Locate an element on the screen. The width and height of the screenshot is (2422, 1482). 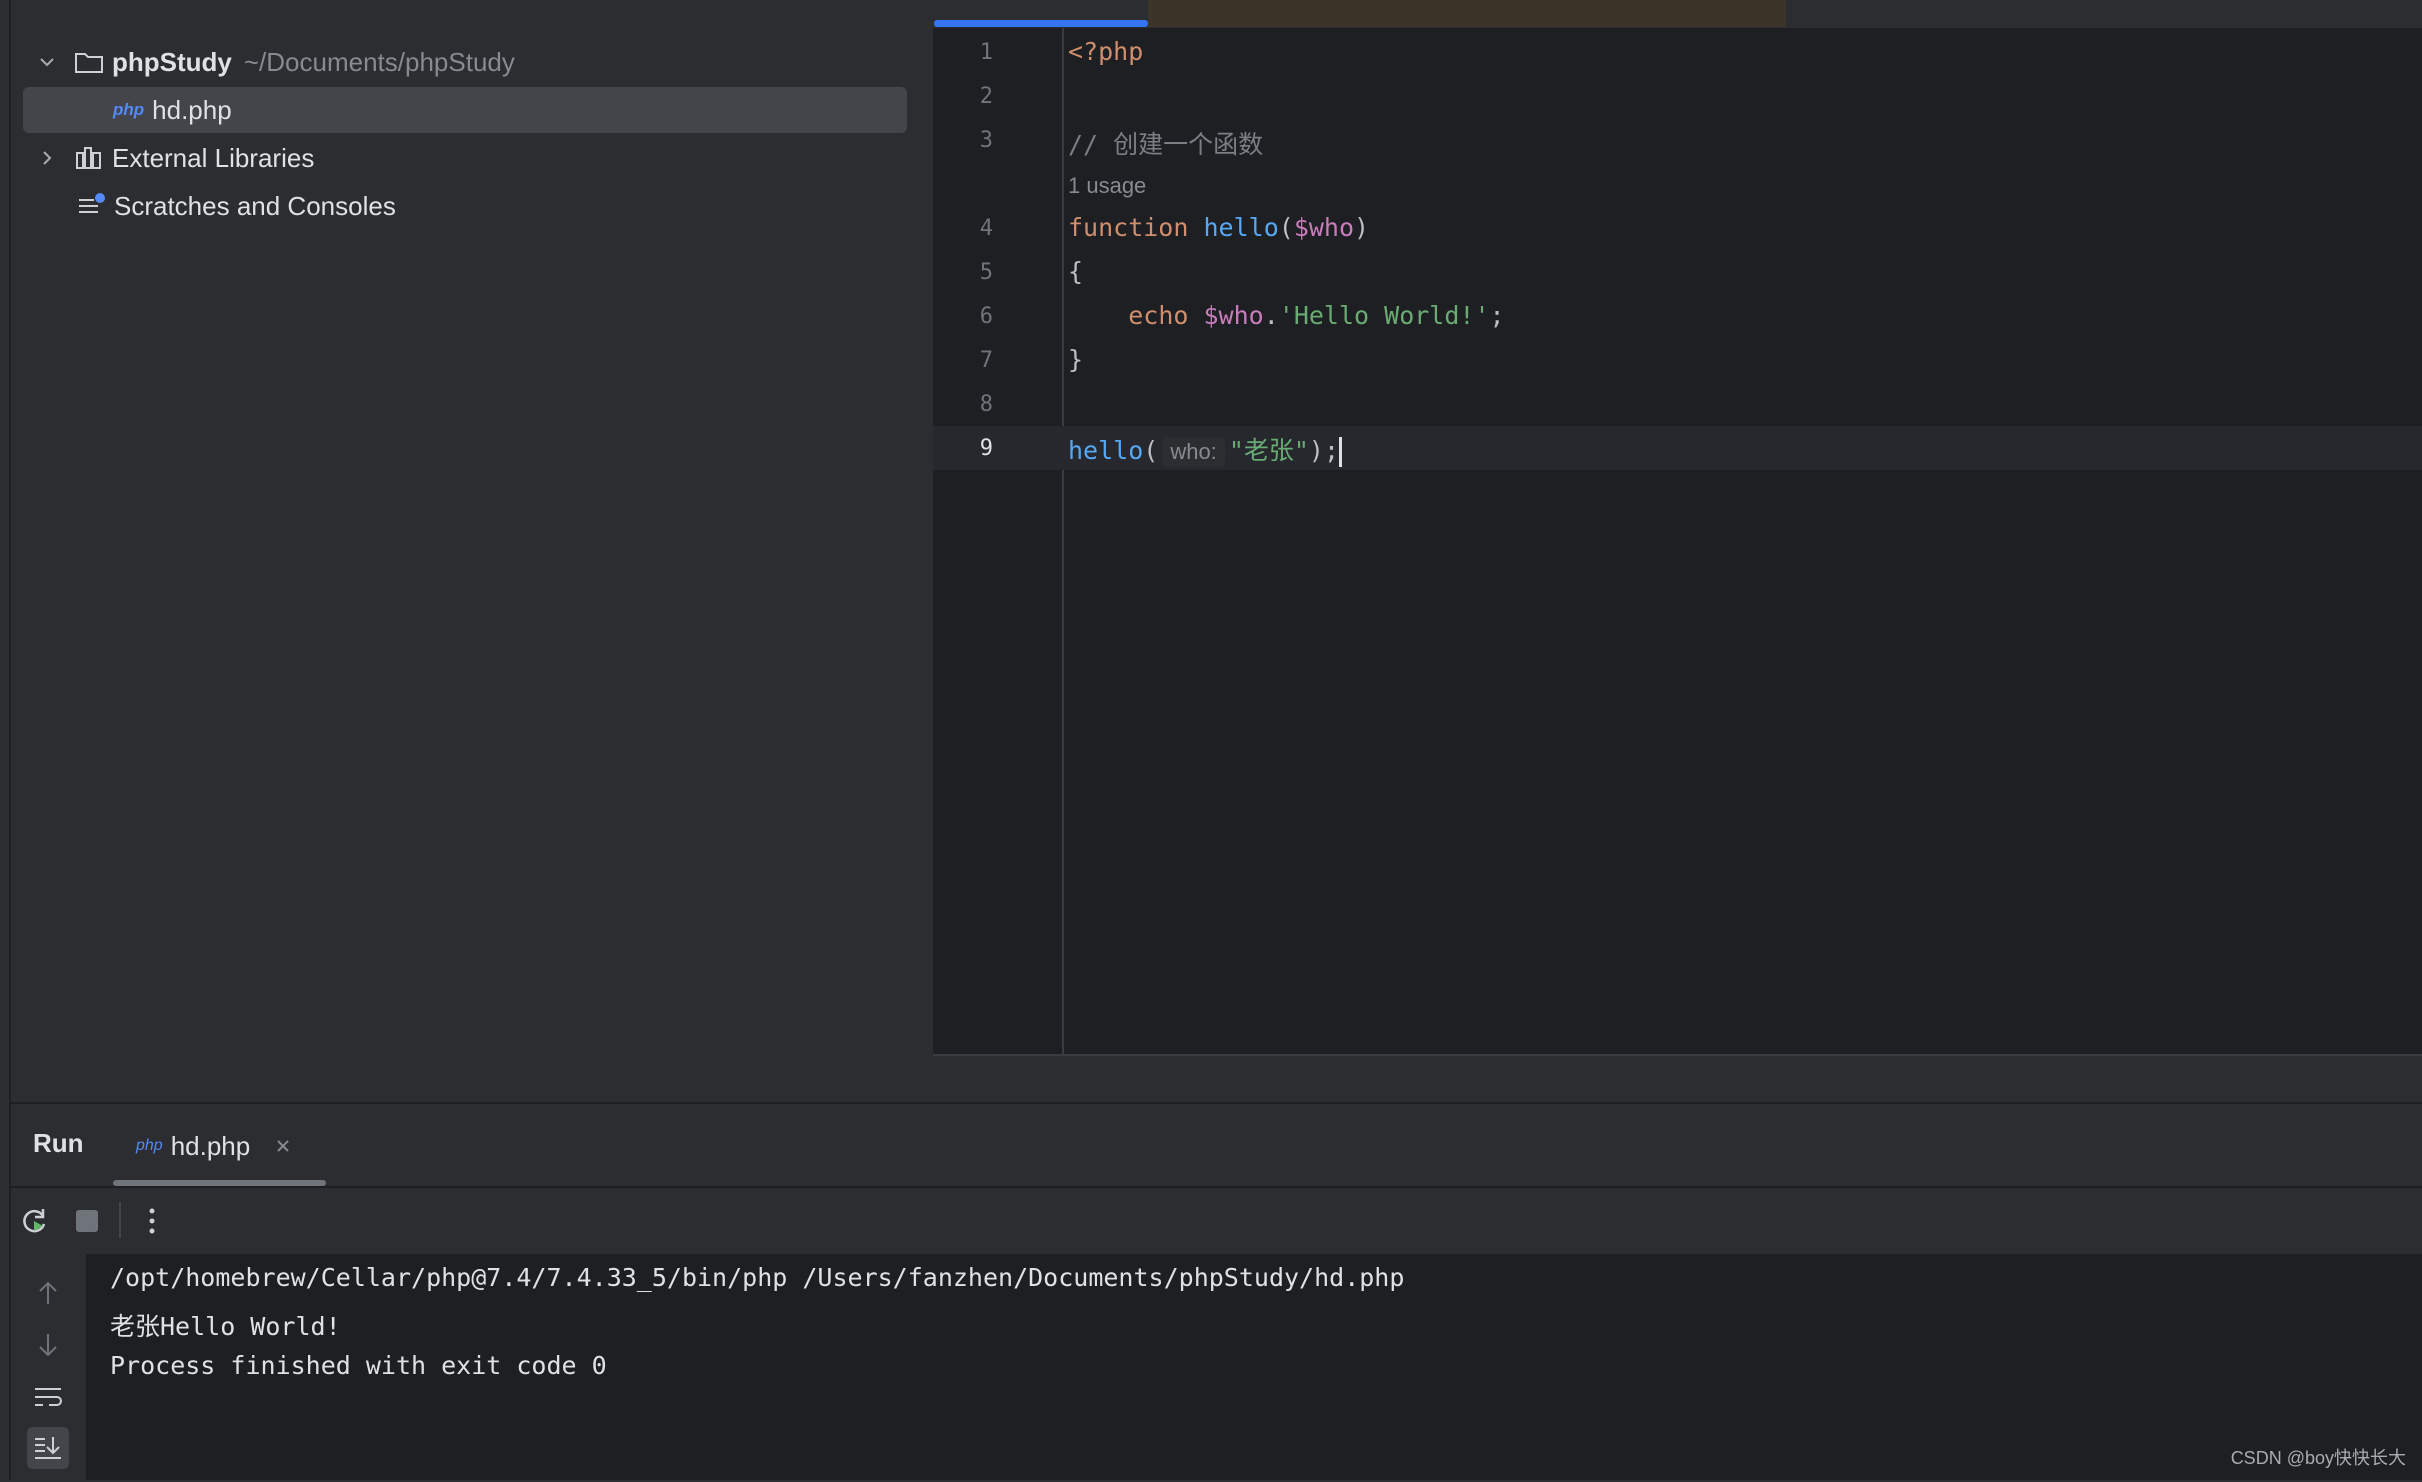
line-number-current: 9 is located at coordinates (986, 448).